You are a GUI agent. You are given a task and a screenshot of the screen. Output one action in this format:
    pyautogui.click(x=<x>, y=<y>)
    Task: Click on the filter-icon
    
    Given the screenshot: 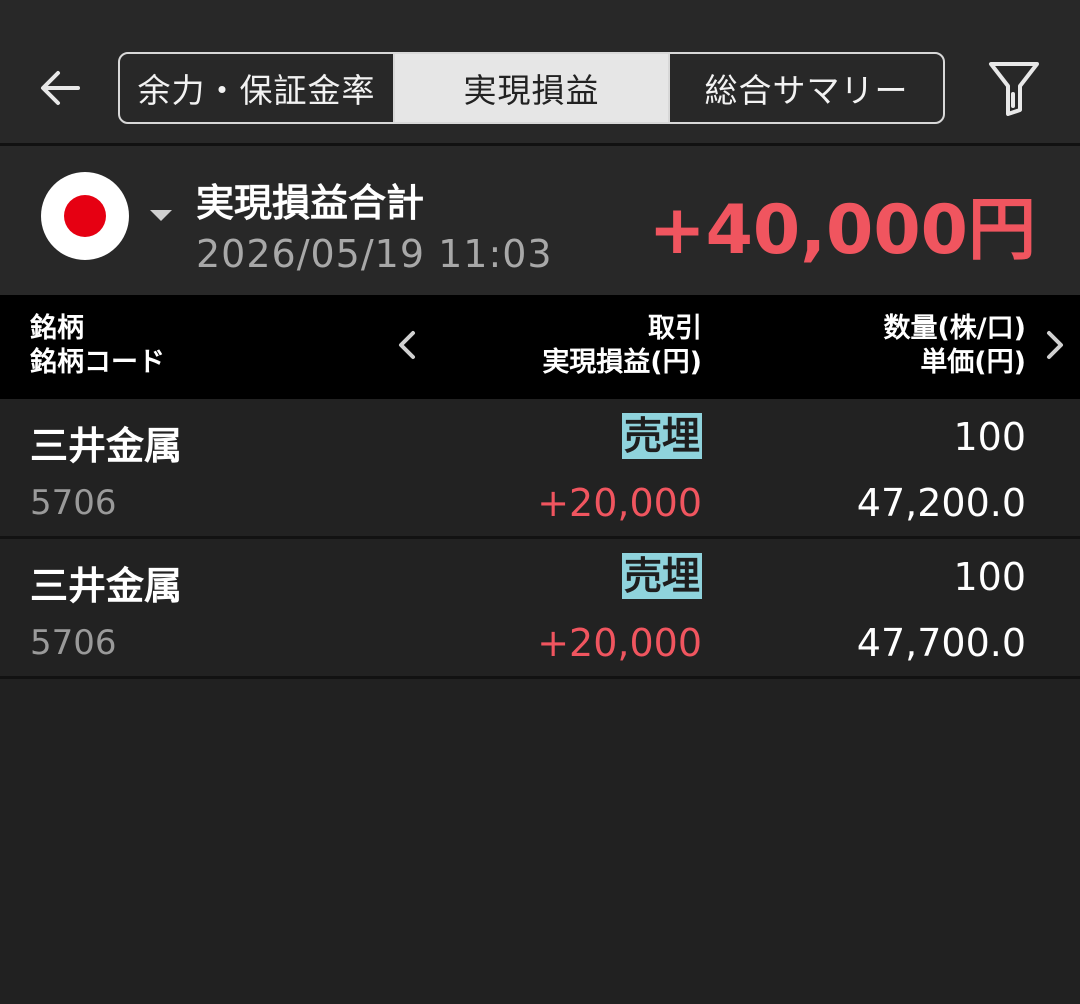 What is the action you would take?
    pyautogui.click(x=1014, y=89)
    